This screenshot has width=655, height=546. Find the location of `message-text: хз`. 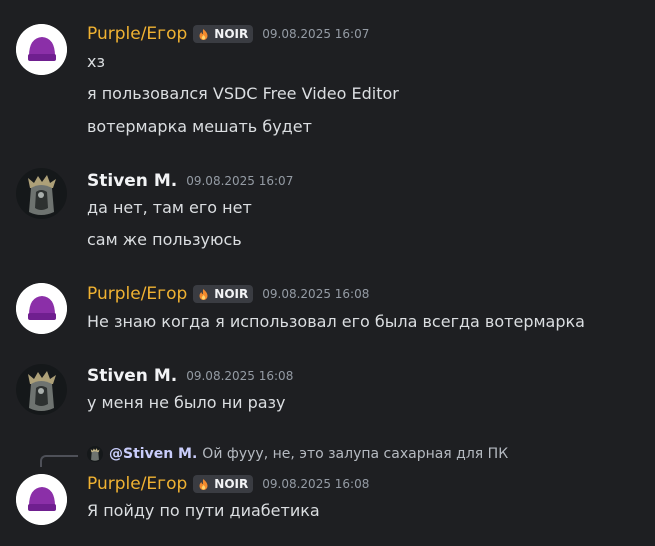

message-text: хз is located at coordinates (96, 61).